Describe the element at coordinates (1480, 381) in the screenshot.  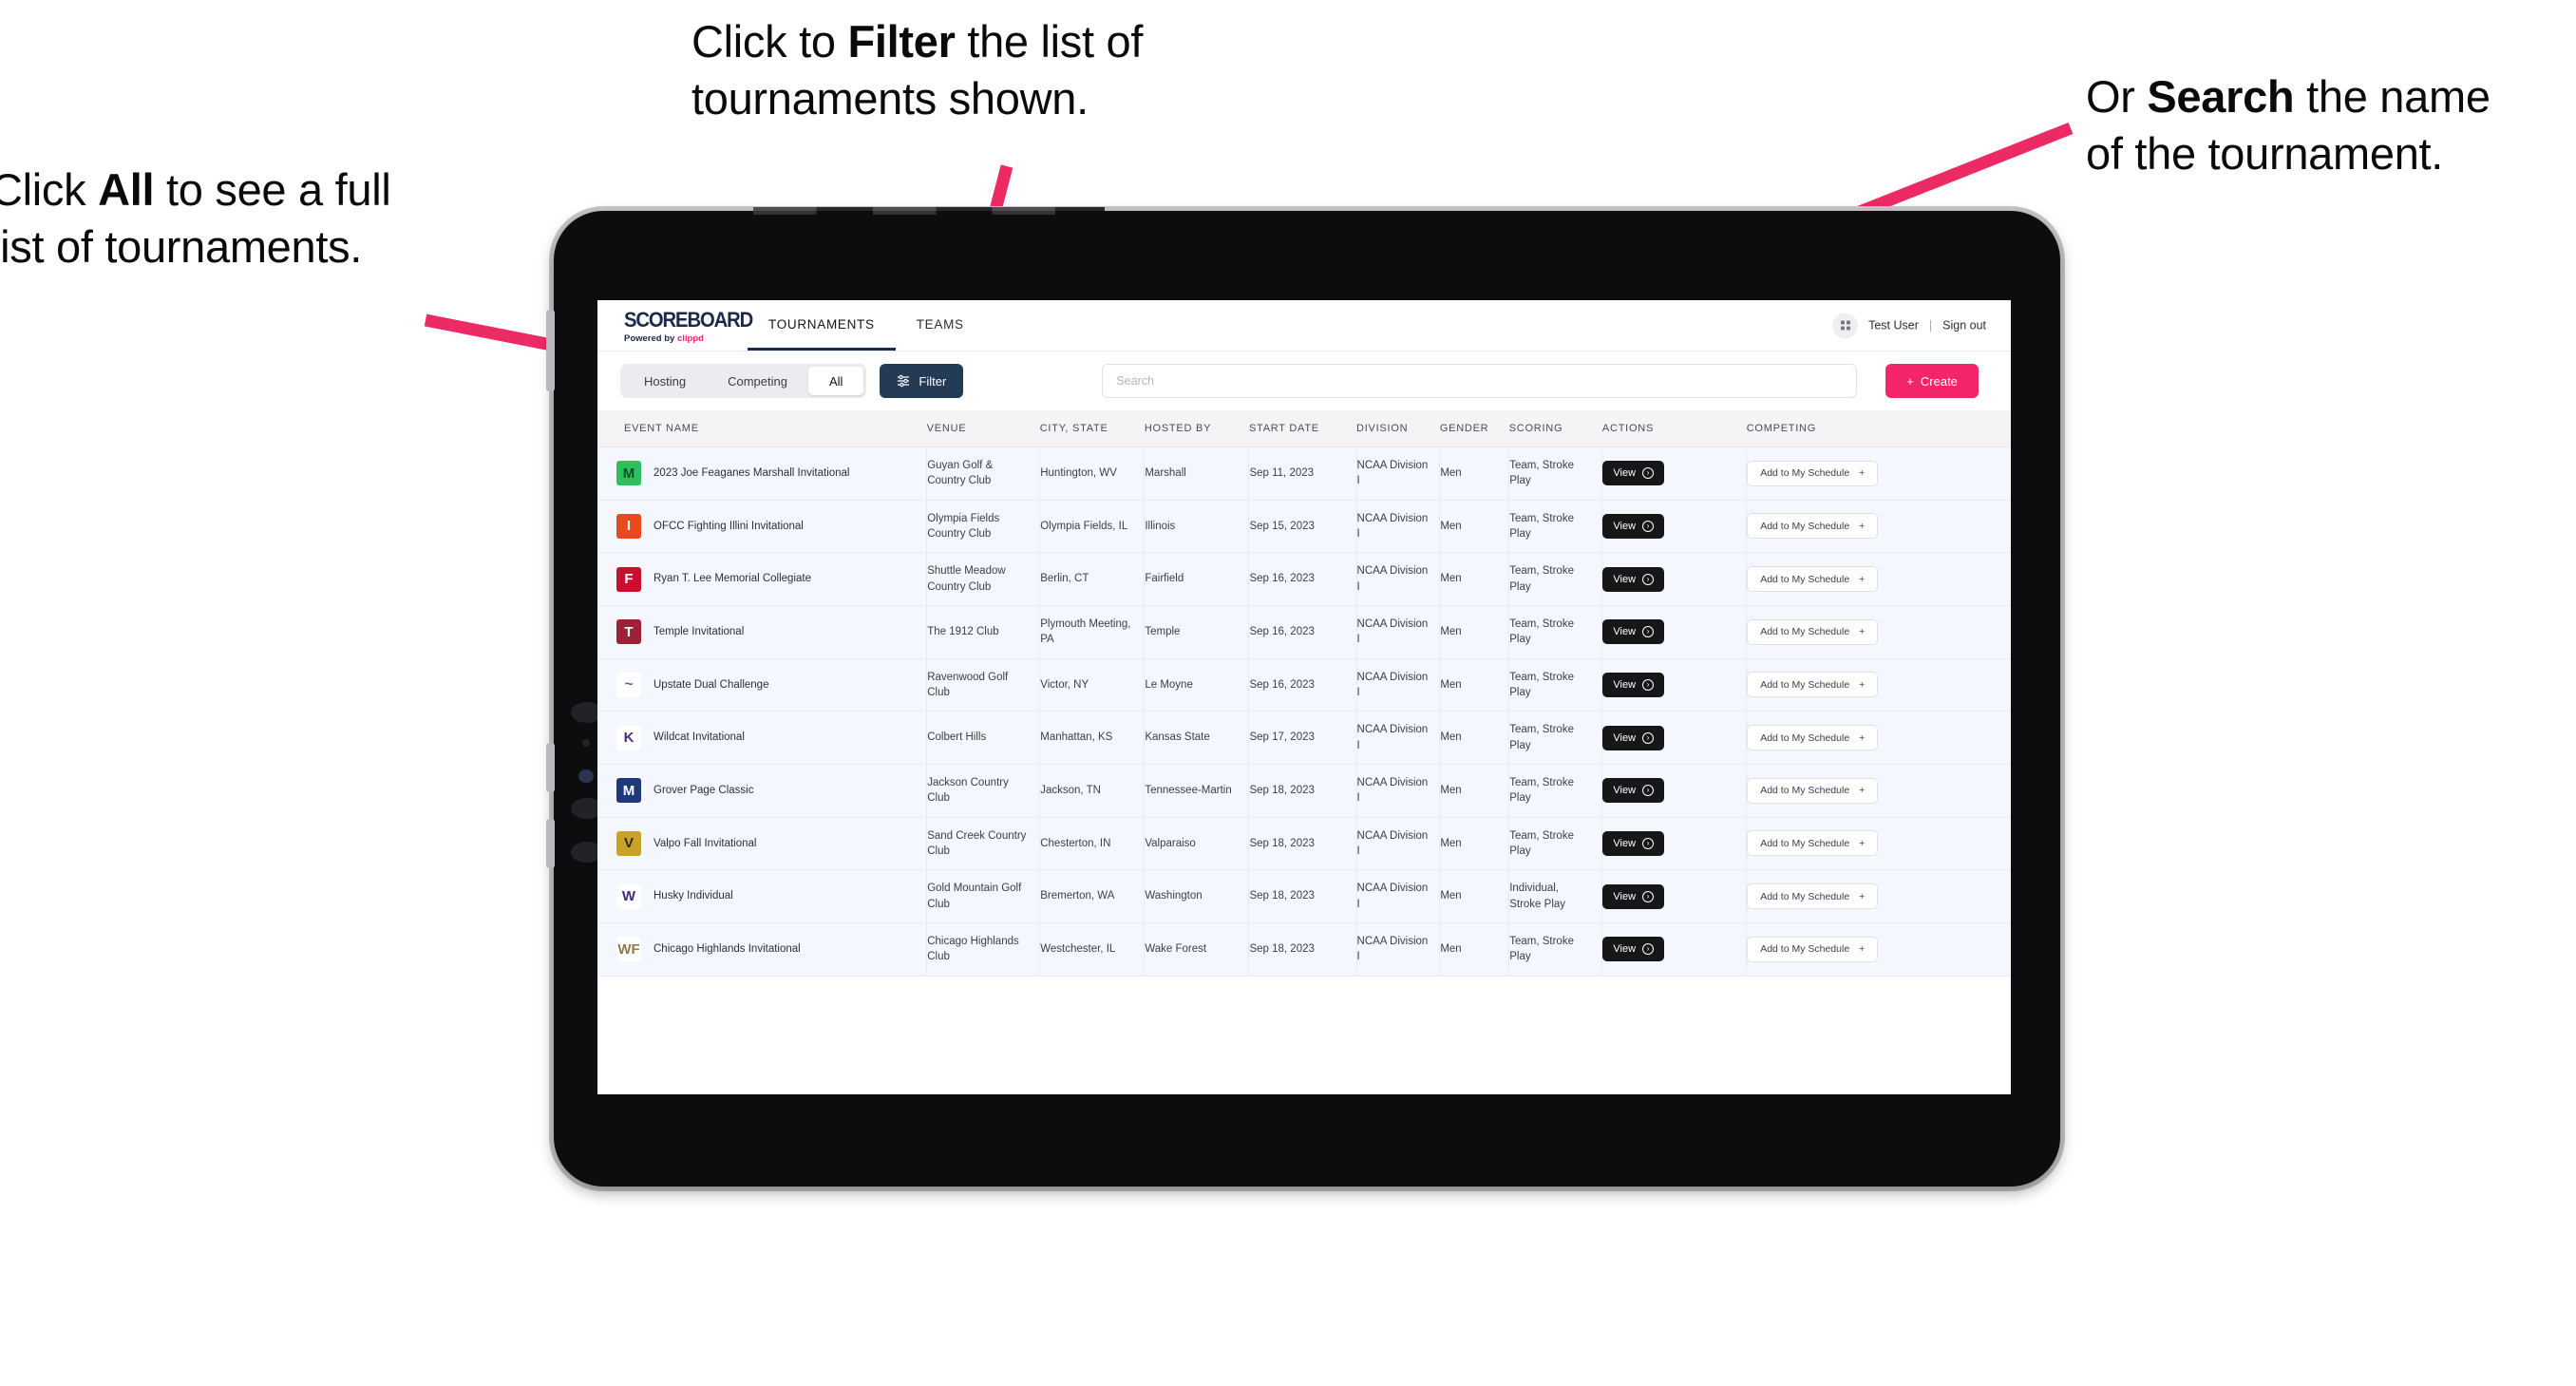
I see `search-input` at that location.